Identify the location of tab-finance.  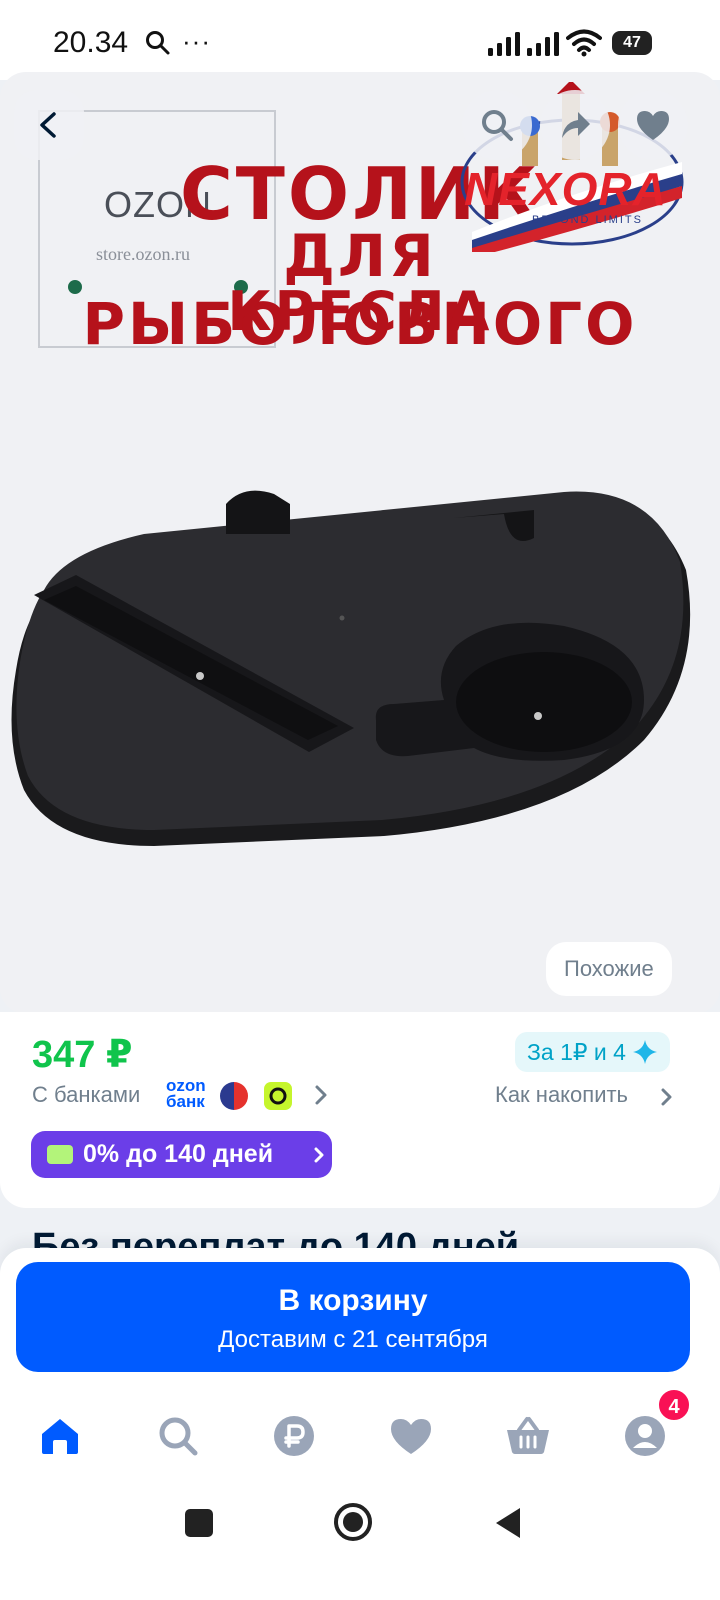
(294, 1436).